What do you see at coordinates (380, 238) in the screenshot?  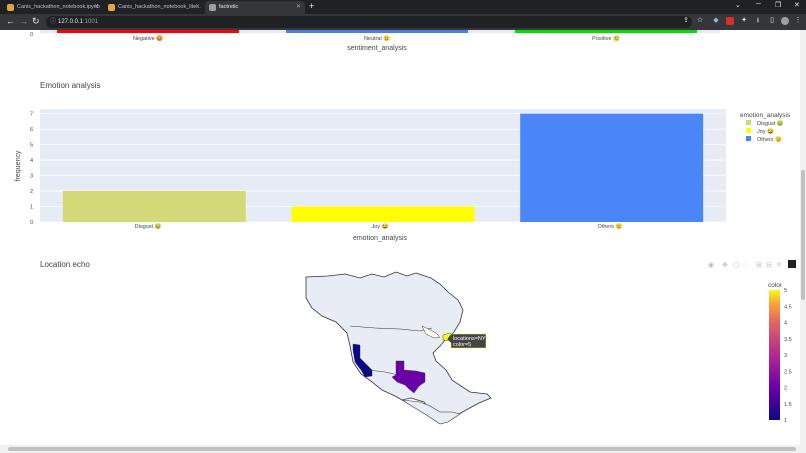 I see `emotion-xlabel: emotion_analysis` at bounding box center [380, 238].